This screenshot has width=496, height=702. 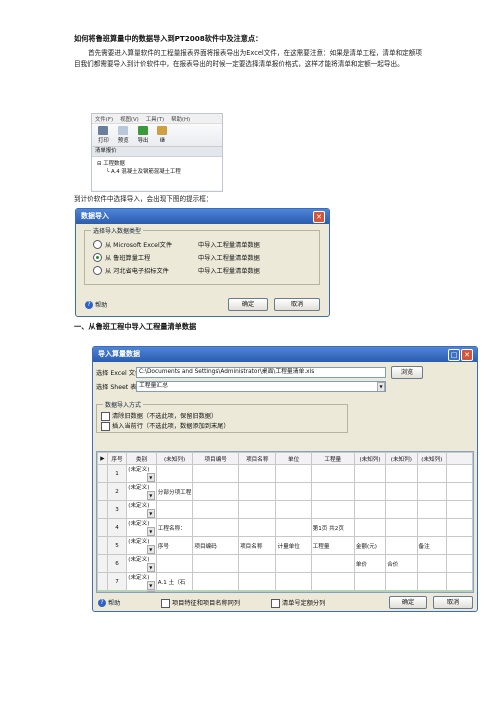 I want to click on maximize-icon: □, so click(x=454, y=355).